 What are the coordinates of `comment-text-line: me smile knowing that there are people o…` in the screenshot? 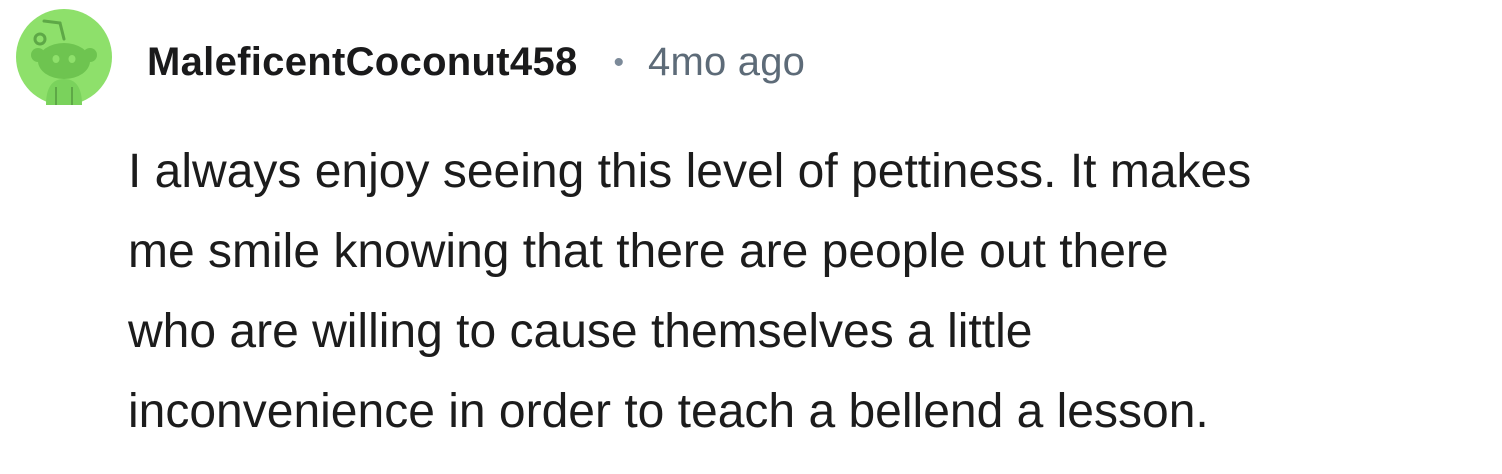 It's located at (648, 251).